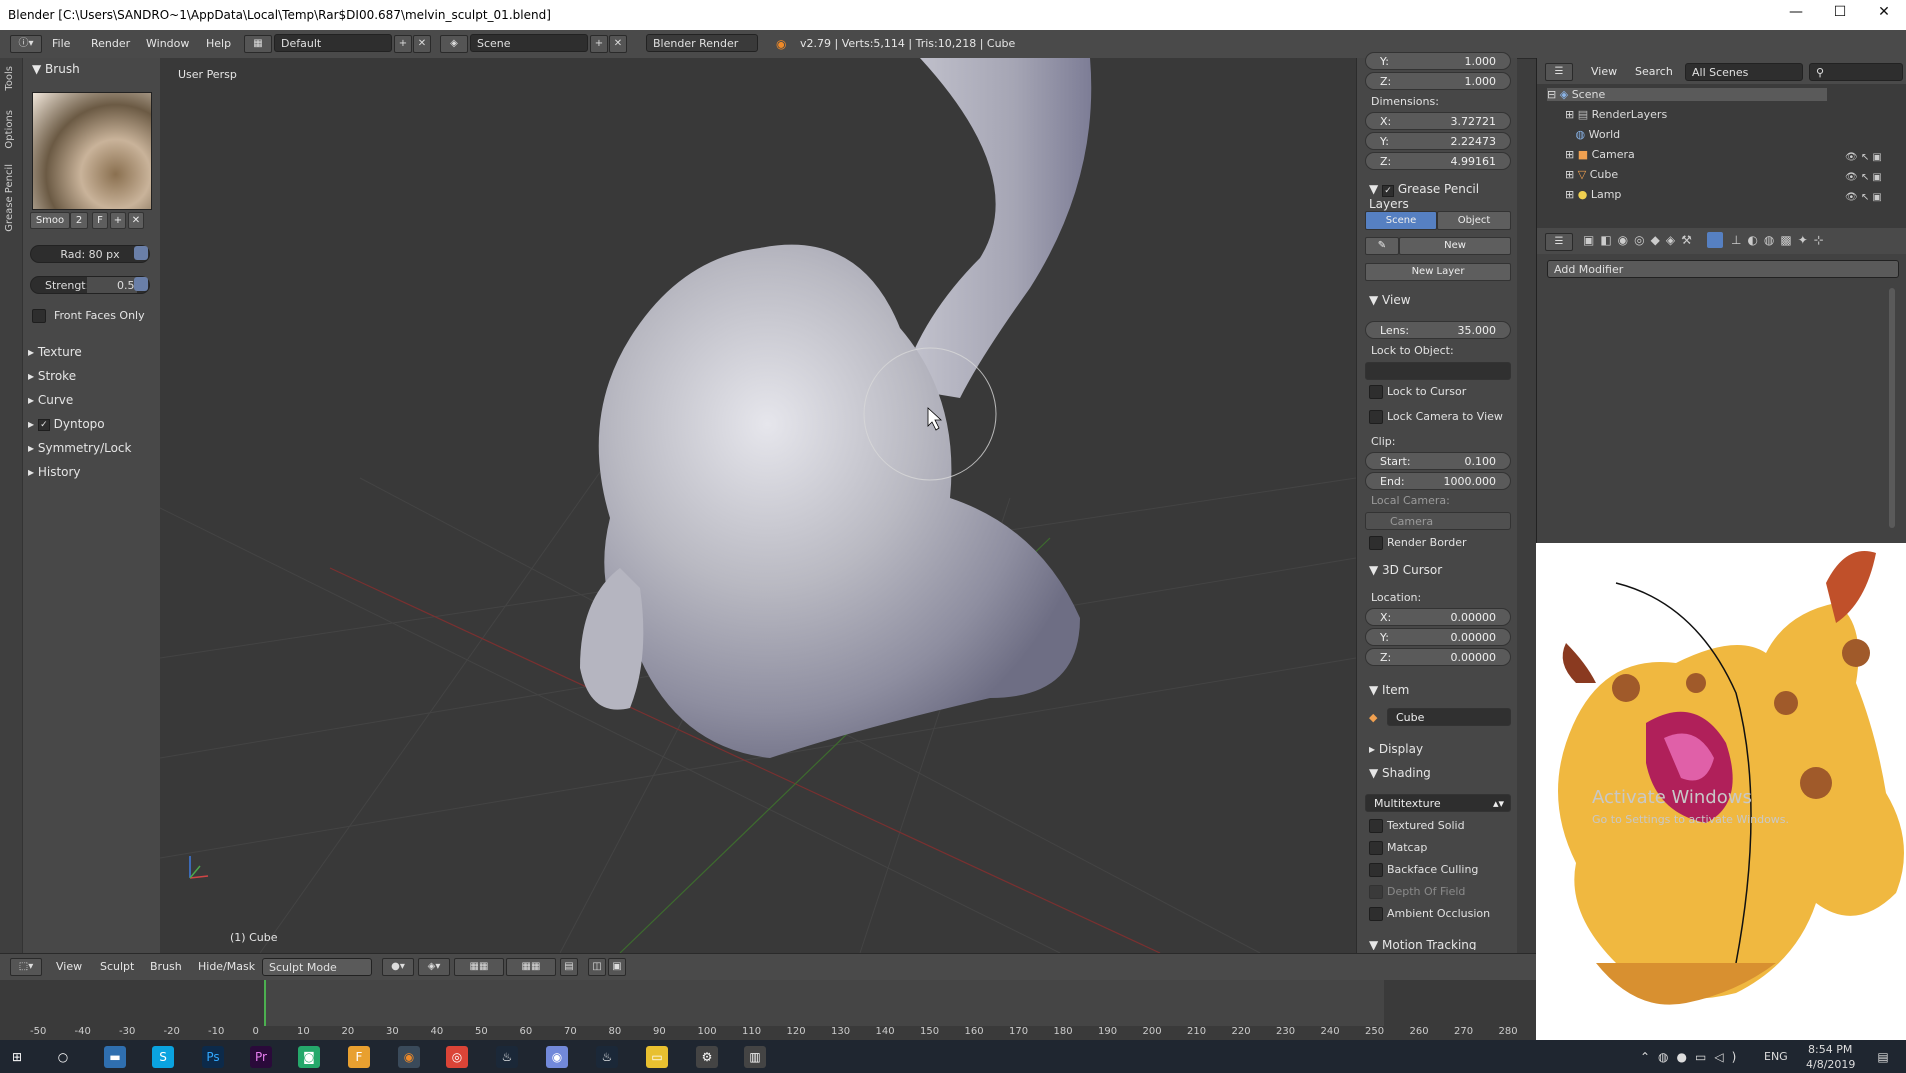 The image size is (1906, 1073). What do you see at coordinates (1376, 892) in the screenshot?
I see `dof-checkbox` at bounding box center [1376, 892].